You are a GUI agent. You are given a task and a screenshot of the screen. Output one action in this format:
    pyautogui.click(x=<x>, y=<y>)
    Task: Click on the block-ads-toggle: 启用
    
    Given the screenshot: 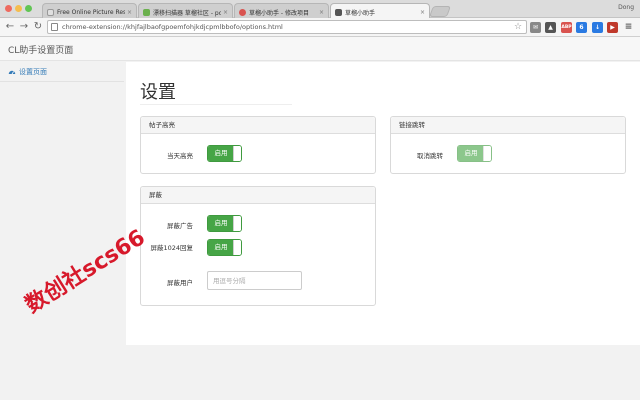 What is the action you would take?
    pyautogui.click(x=224, y=223)
    